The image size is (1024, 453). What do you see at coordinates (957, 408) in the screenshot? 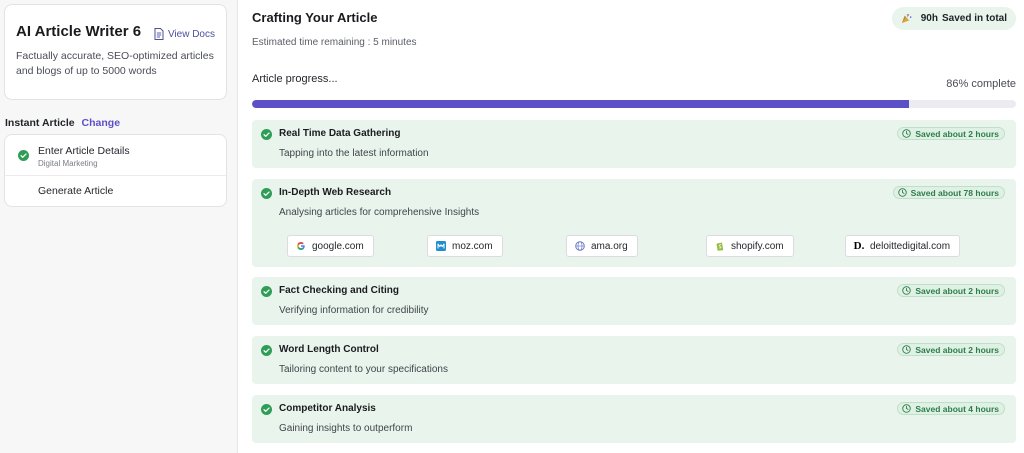
I see `time-saved-text: Saved about 4 hours` at bounding box center [957, 408].